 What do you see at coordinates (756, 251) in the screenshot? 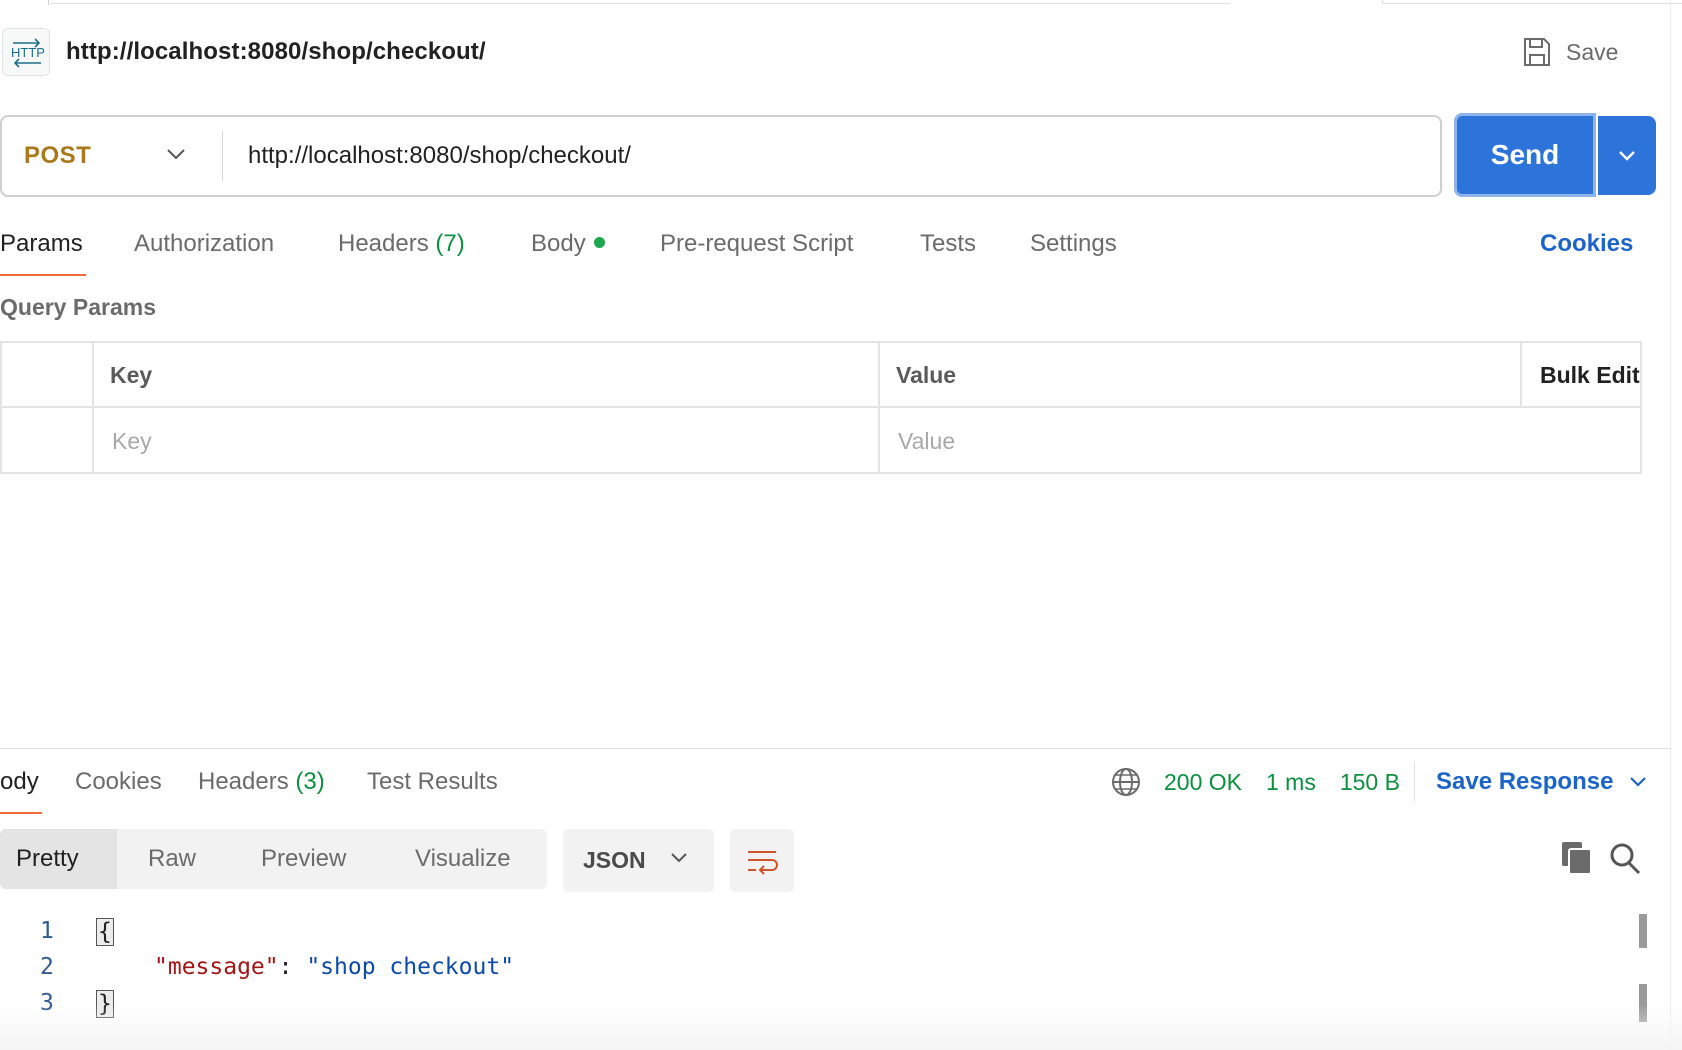
I see `tab-prerequest-script: Pre-request Script` at bounding box center [756, 251].